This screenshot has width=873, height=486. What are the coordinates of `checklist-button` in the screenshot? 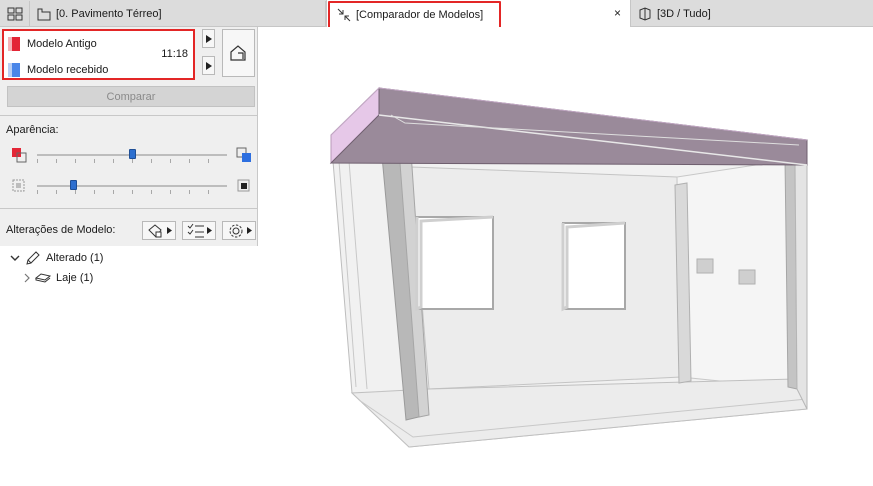 It's located at (199, 230).